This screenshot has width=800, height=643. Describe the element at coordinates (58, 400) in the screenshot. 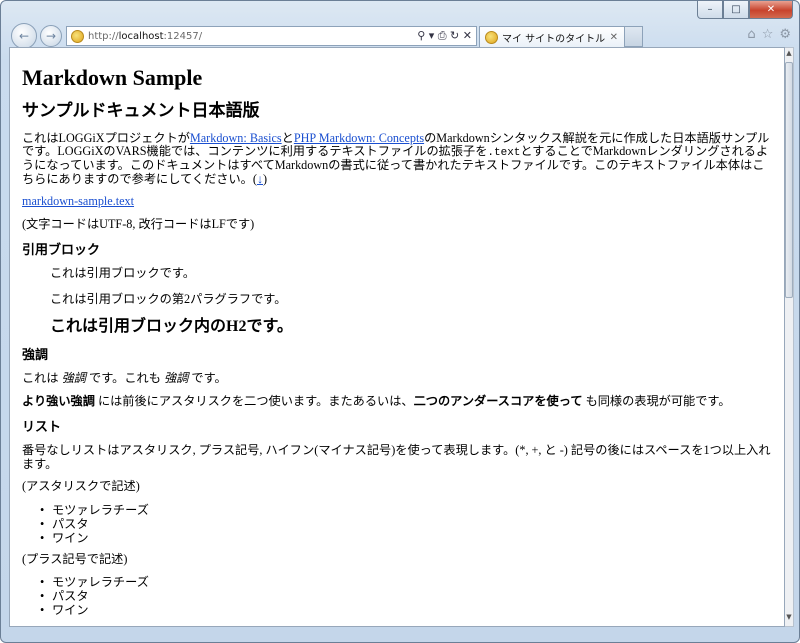

I see `strong-phrase-1: より強い強調` at that location.